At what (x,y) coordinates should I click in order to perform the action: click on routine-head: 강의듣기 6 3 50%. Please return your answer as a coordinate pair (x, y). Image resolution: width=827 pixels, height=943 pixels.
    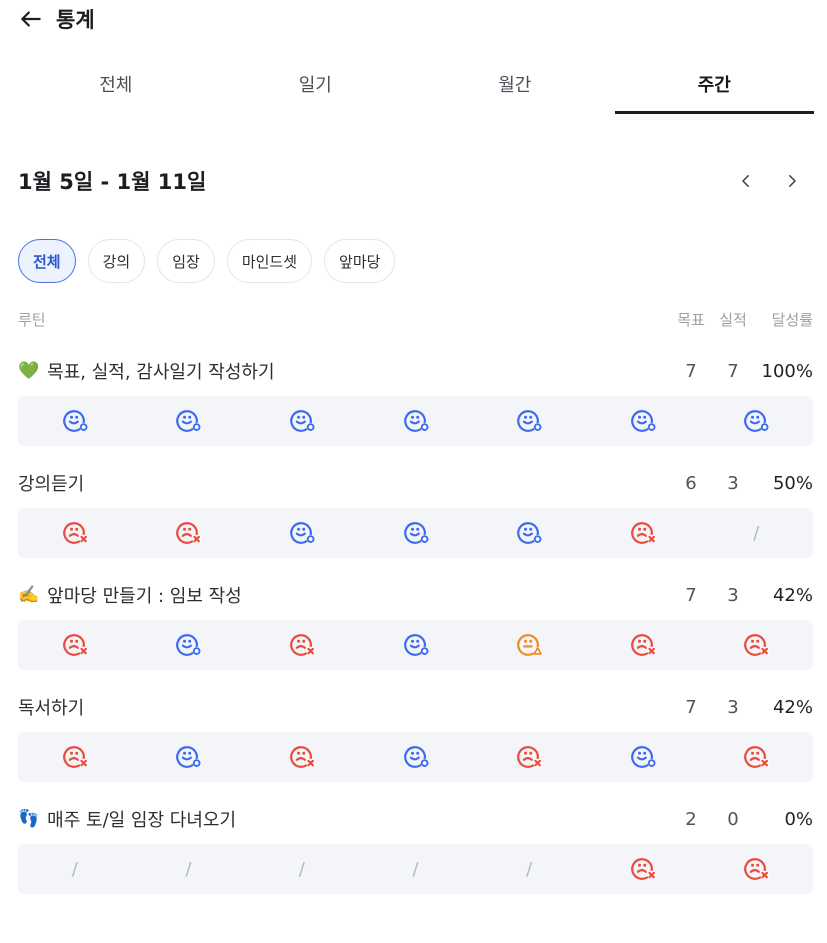
    Looking at the image, I should click on (415, 483).